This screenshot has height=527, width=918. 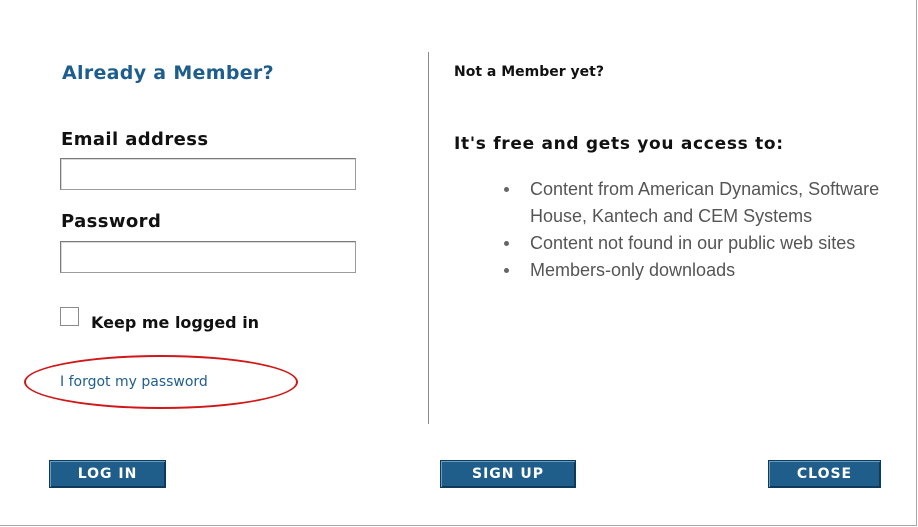 I want to click on free-access-heading: It's free and gets you access to:, so click(x=619, y=144).